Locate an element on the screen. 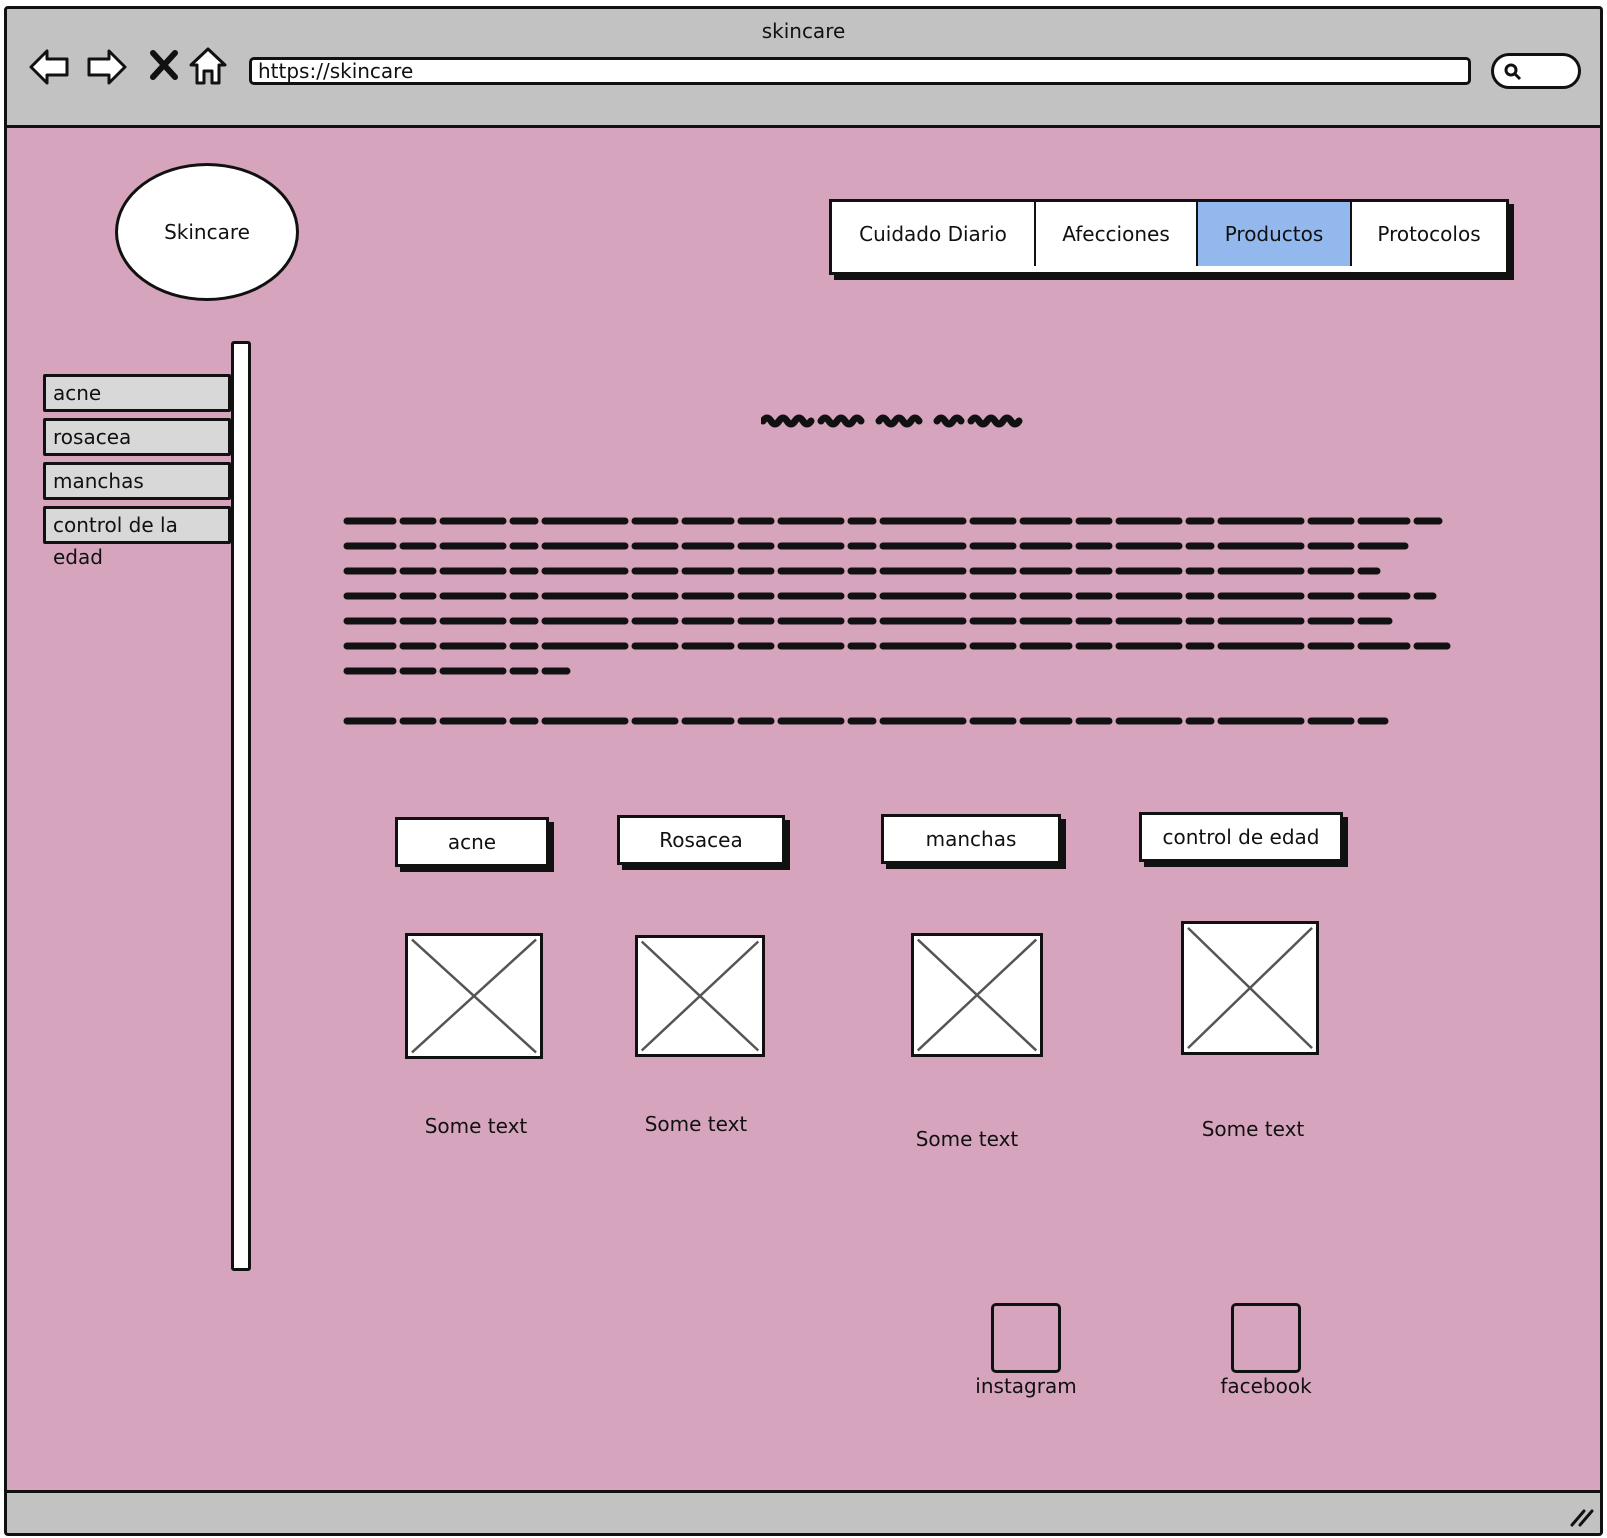 The width and height of the screenshot is (1607, 1538). tab-protocolos: Protocolos is located at coordinates (1429, 234).